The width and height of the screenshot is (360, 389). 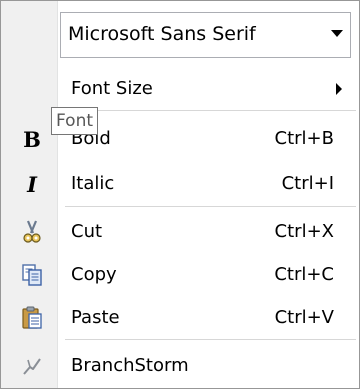 What do you see at coordinates (180, 275) in the screenshot?
I see `menu-item-copy: Copy Ctrl+C` at bounding box center [180, 275].